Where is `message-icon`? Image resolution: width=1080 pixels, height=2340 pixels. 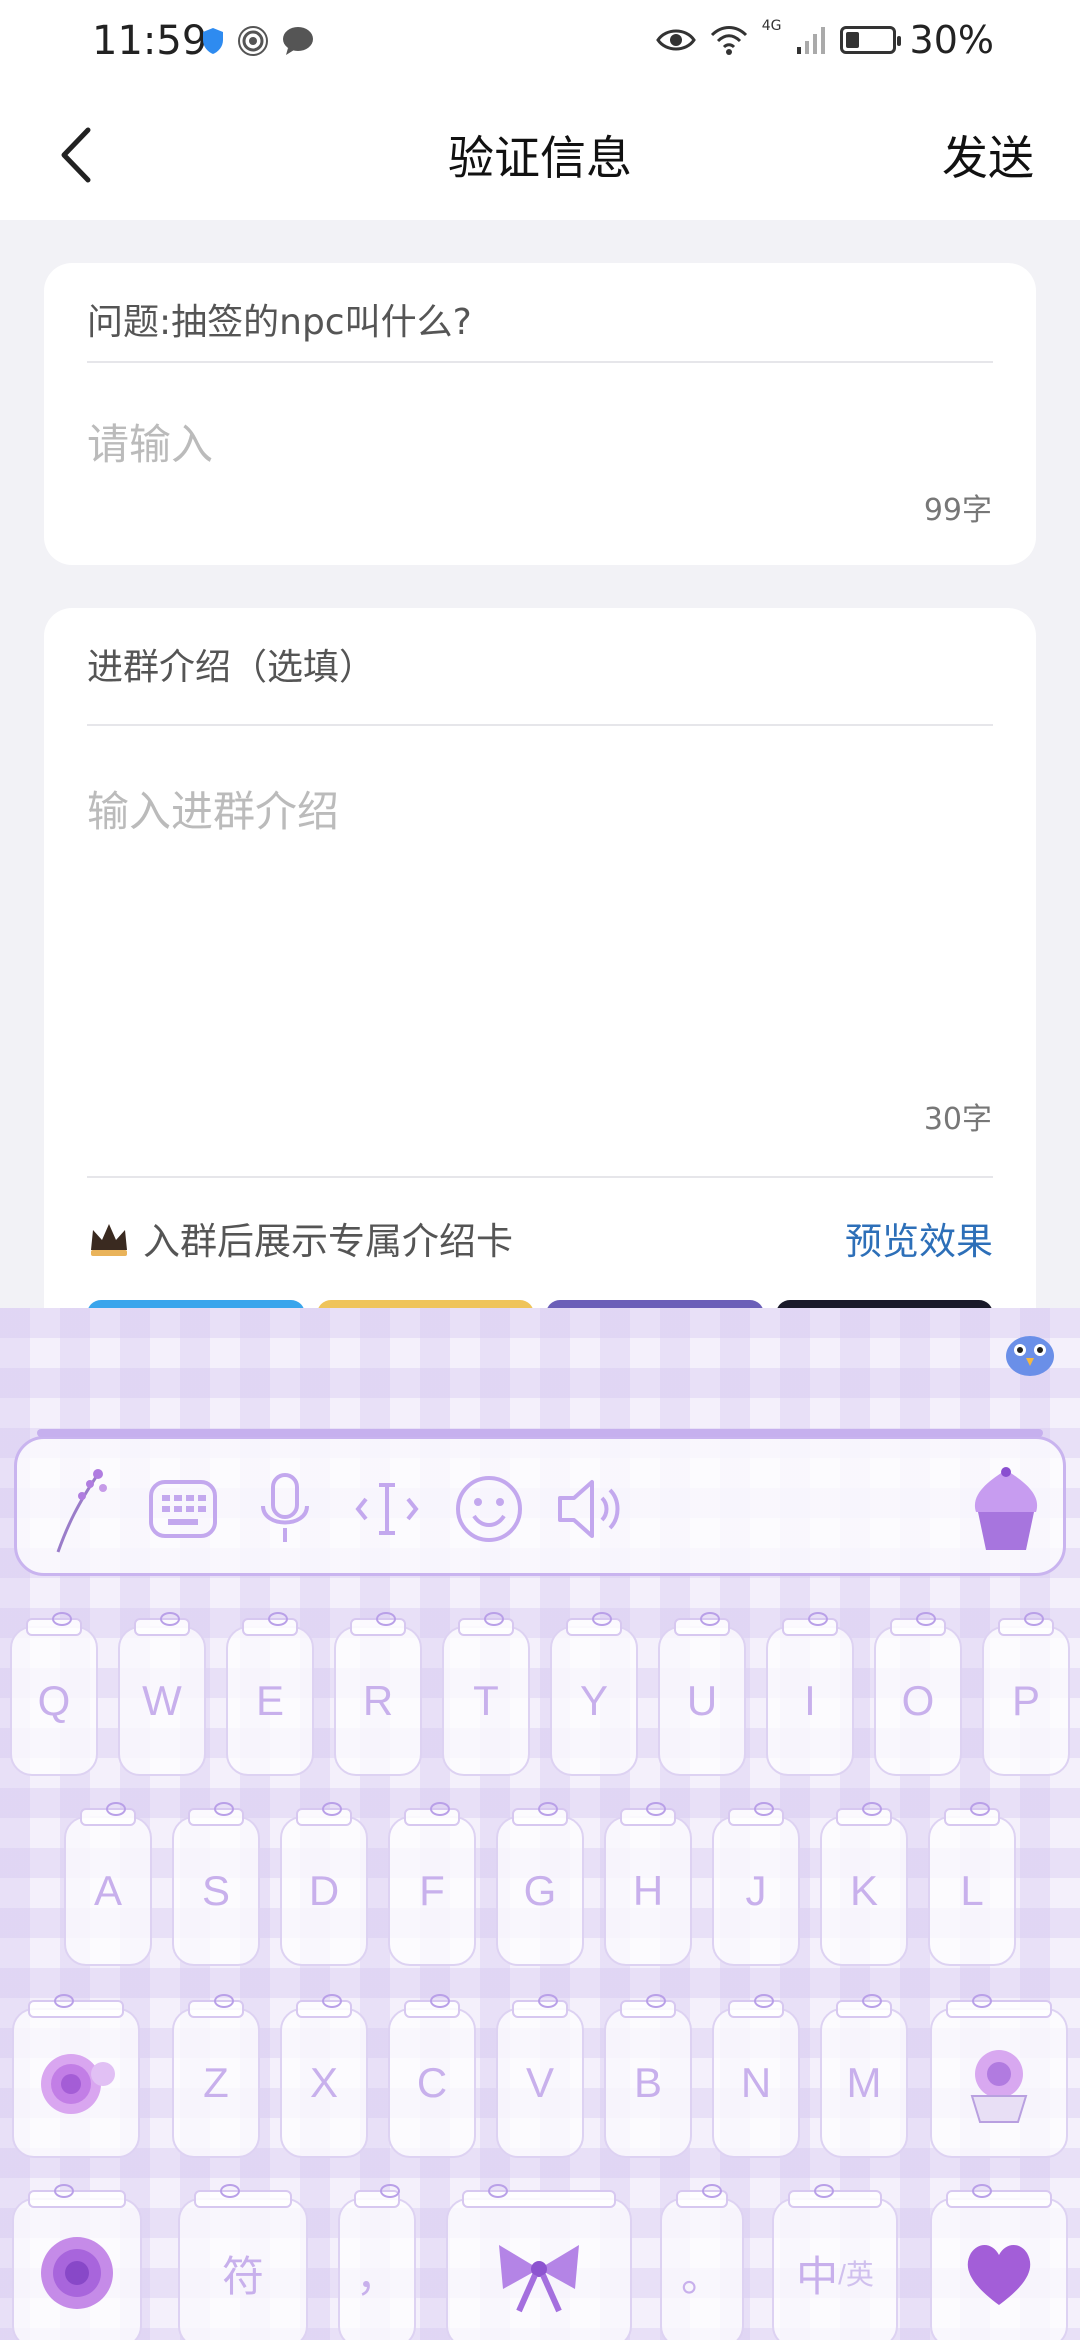 message-icon is located at coordinates (298, 41).